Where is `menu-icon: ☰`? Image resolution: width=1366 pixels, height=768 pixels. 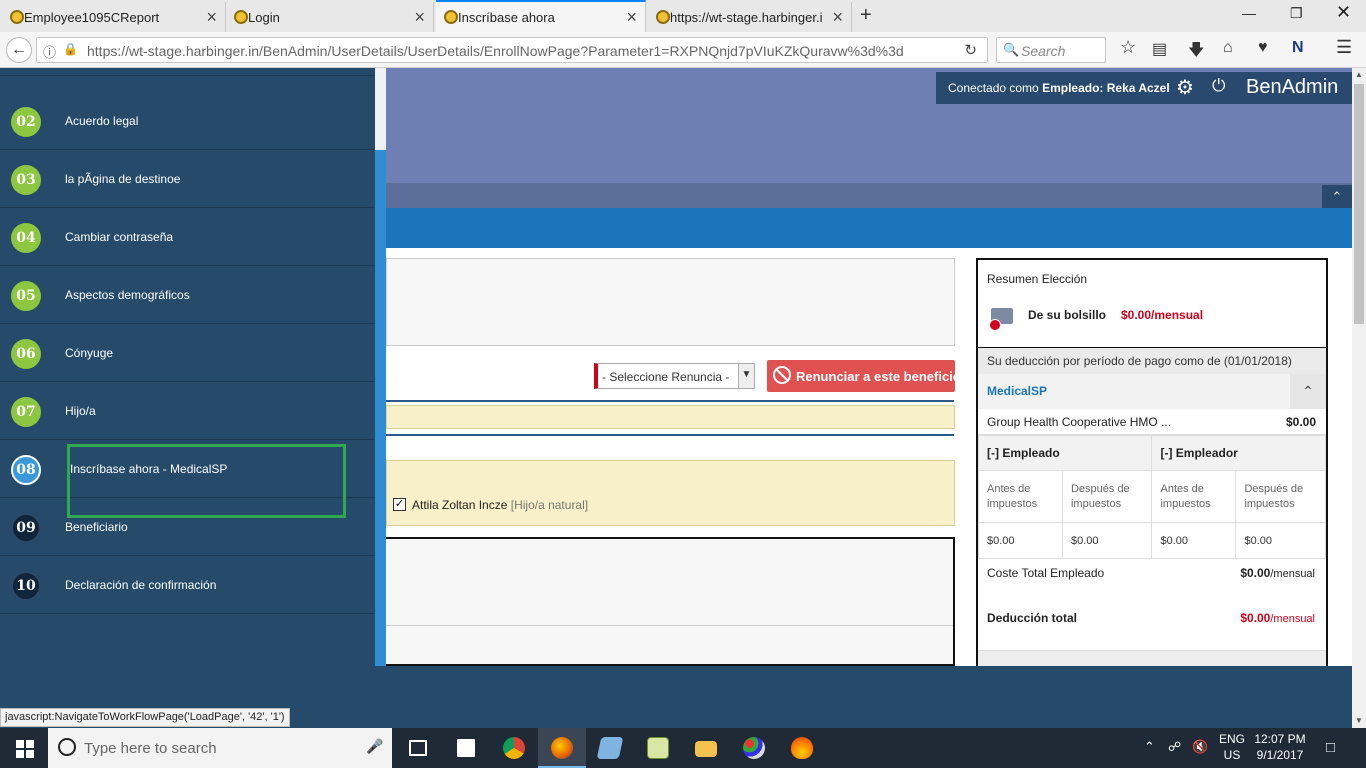 menu-icon: ☰ is located at coordinates (1344, 47).